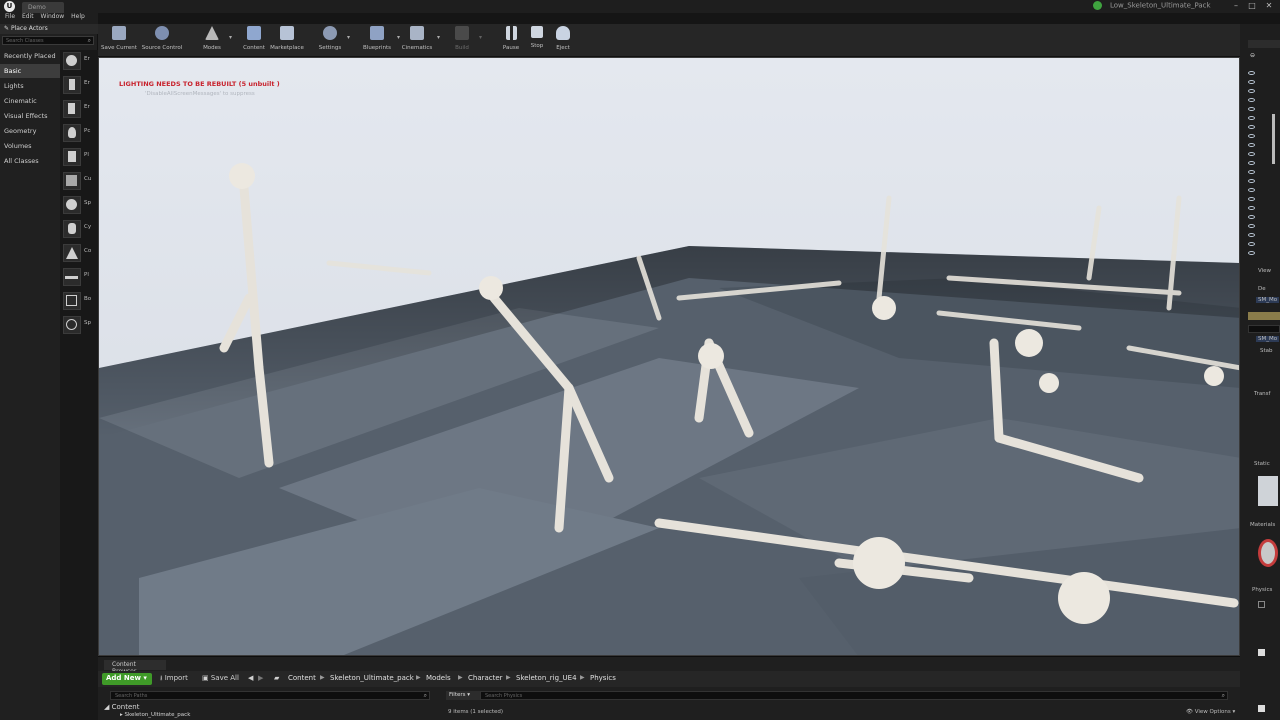 This screenshot has width=1280, height=720. I want to click on content-button: Content, so click(254, 41).